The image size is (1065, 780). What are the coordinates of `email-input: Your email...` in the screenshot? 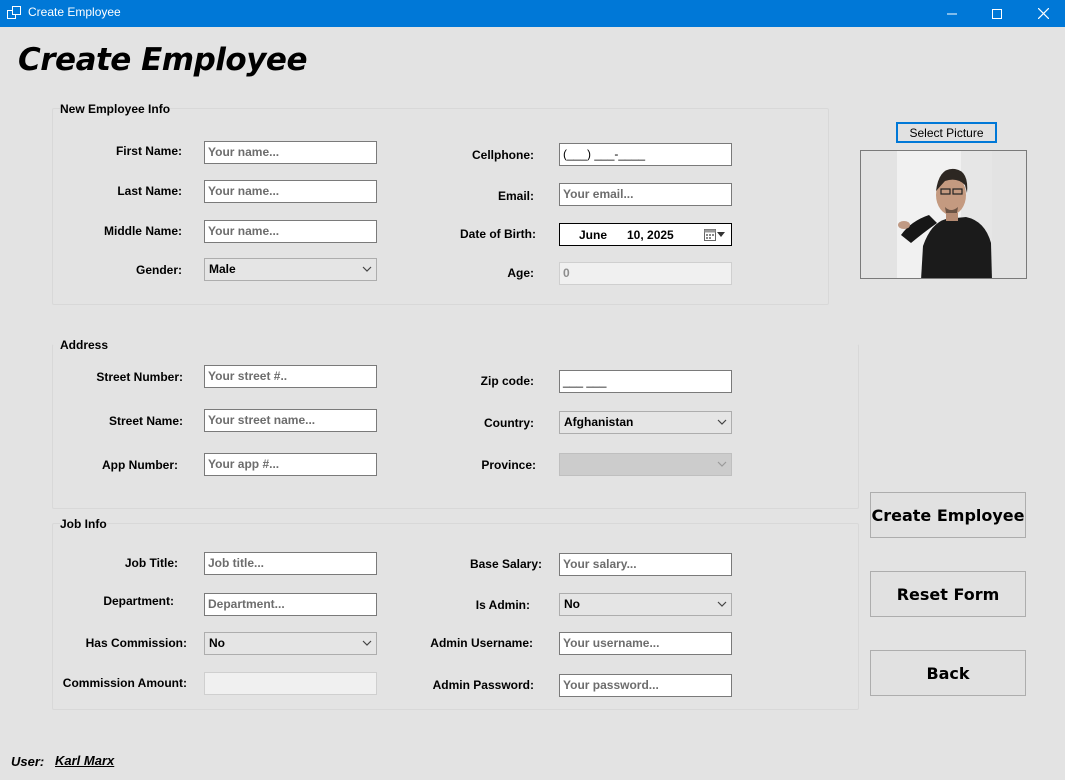 It's located at (645, 194).